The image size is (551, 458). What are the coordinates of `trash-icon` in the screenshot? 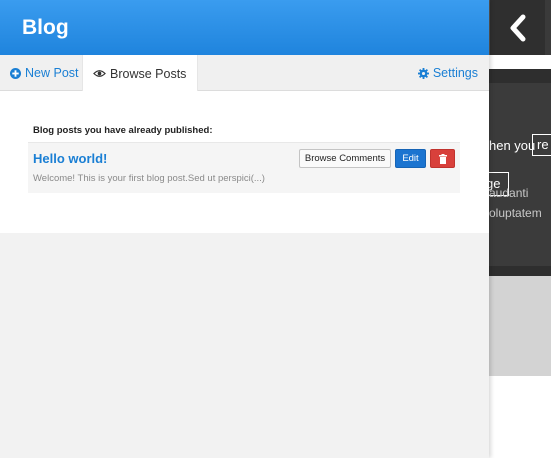 It's located at (442, 158).